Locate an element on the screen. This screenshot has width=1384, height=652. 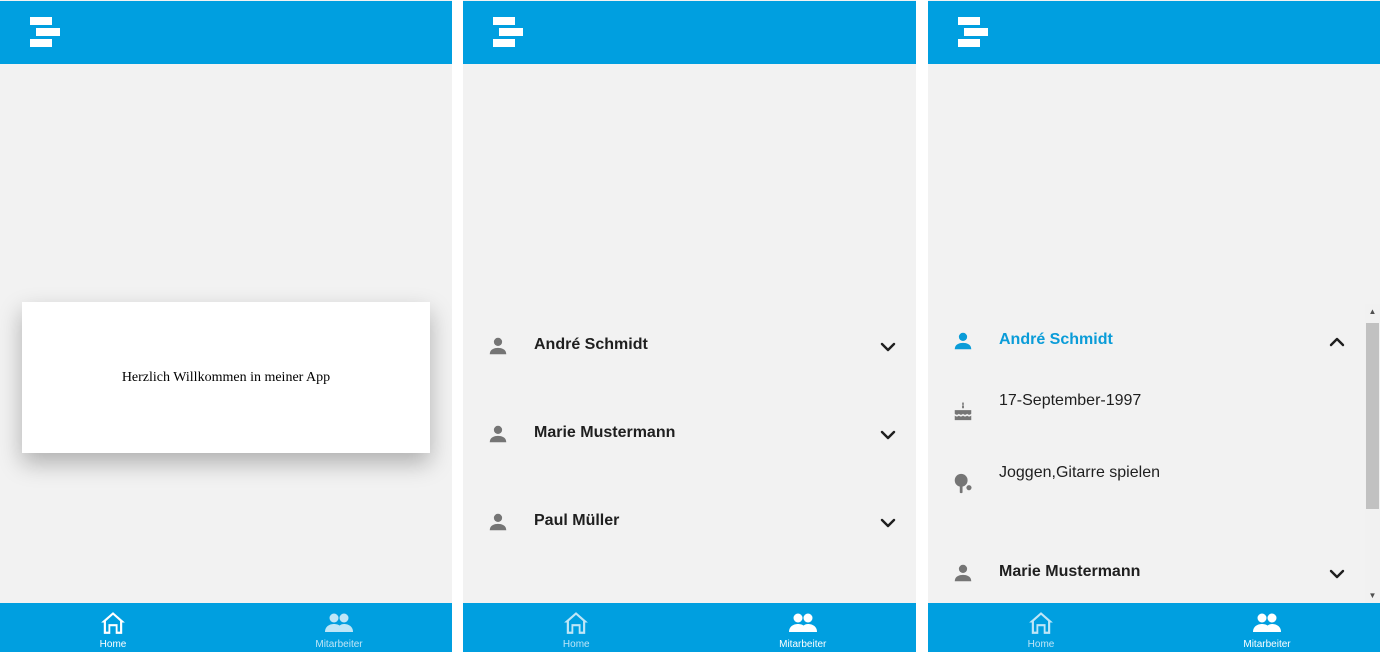
scroll-up-arrow-icon: ▲ is located at coordinates (1372, 312).